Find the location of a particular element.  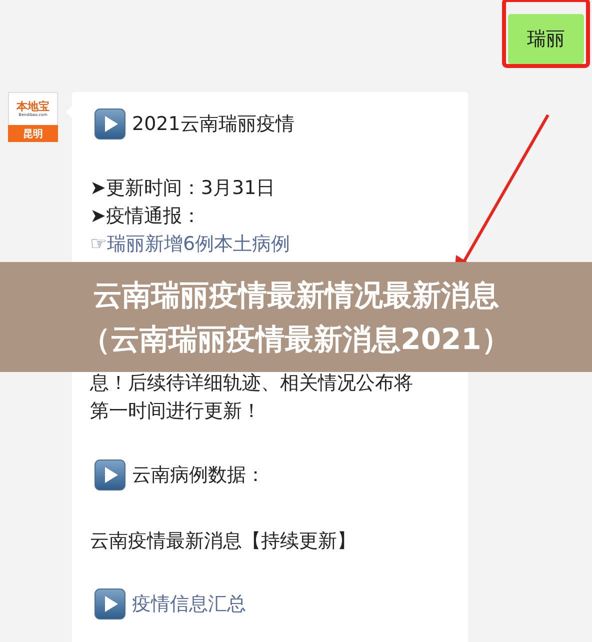

message-line: 云南疫情最新消息【持续更新】 is located at coordinates (223, 541).